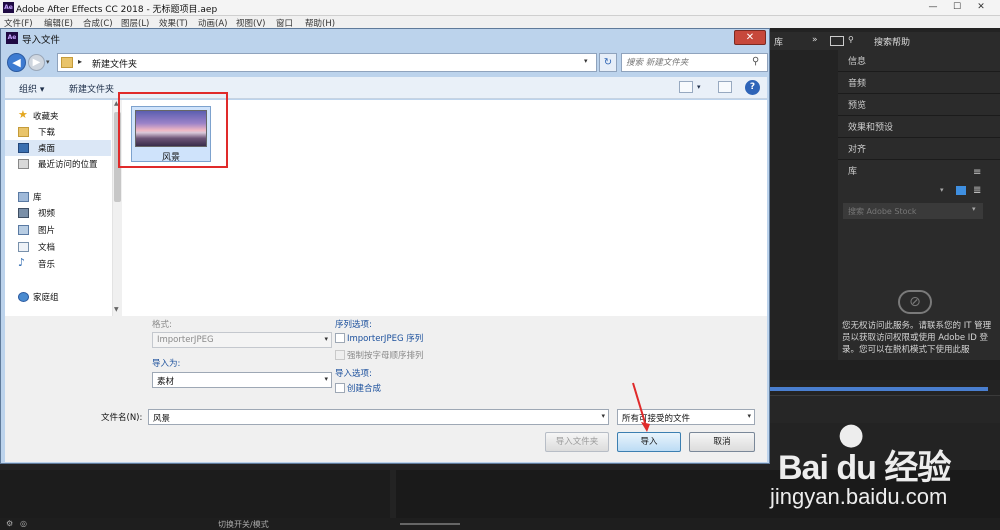  What do you see at coordinates (23, 148) in the screenshot?
I see `desktop-icon` at bounding box center [23, 148].